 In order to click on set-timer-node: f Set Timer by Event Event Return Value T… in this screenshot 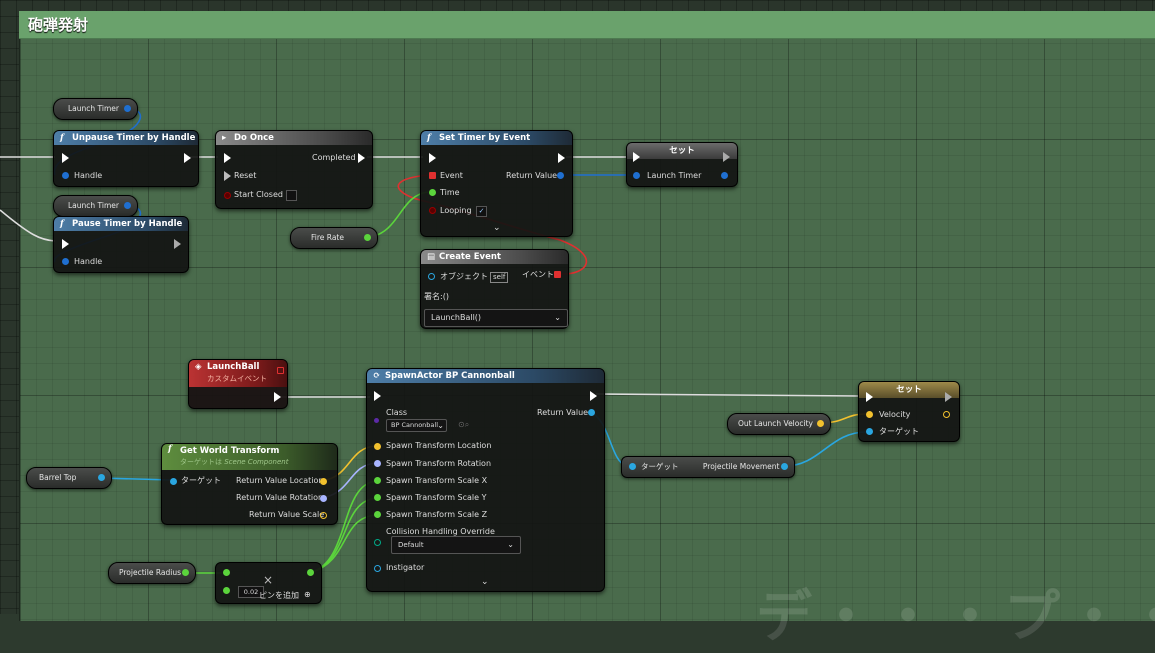, I will do `click(496, 183)`.